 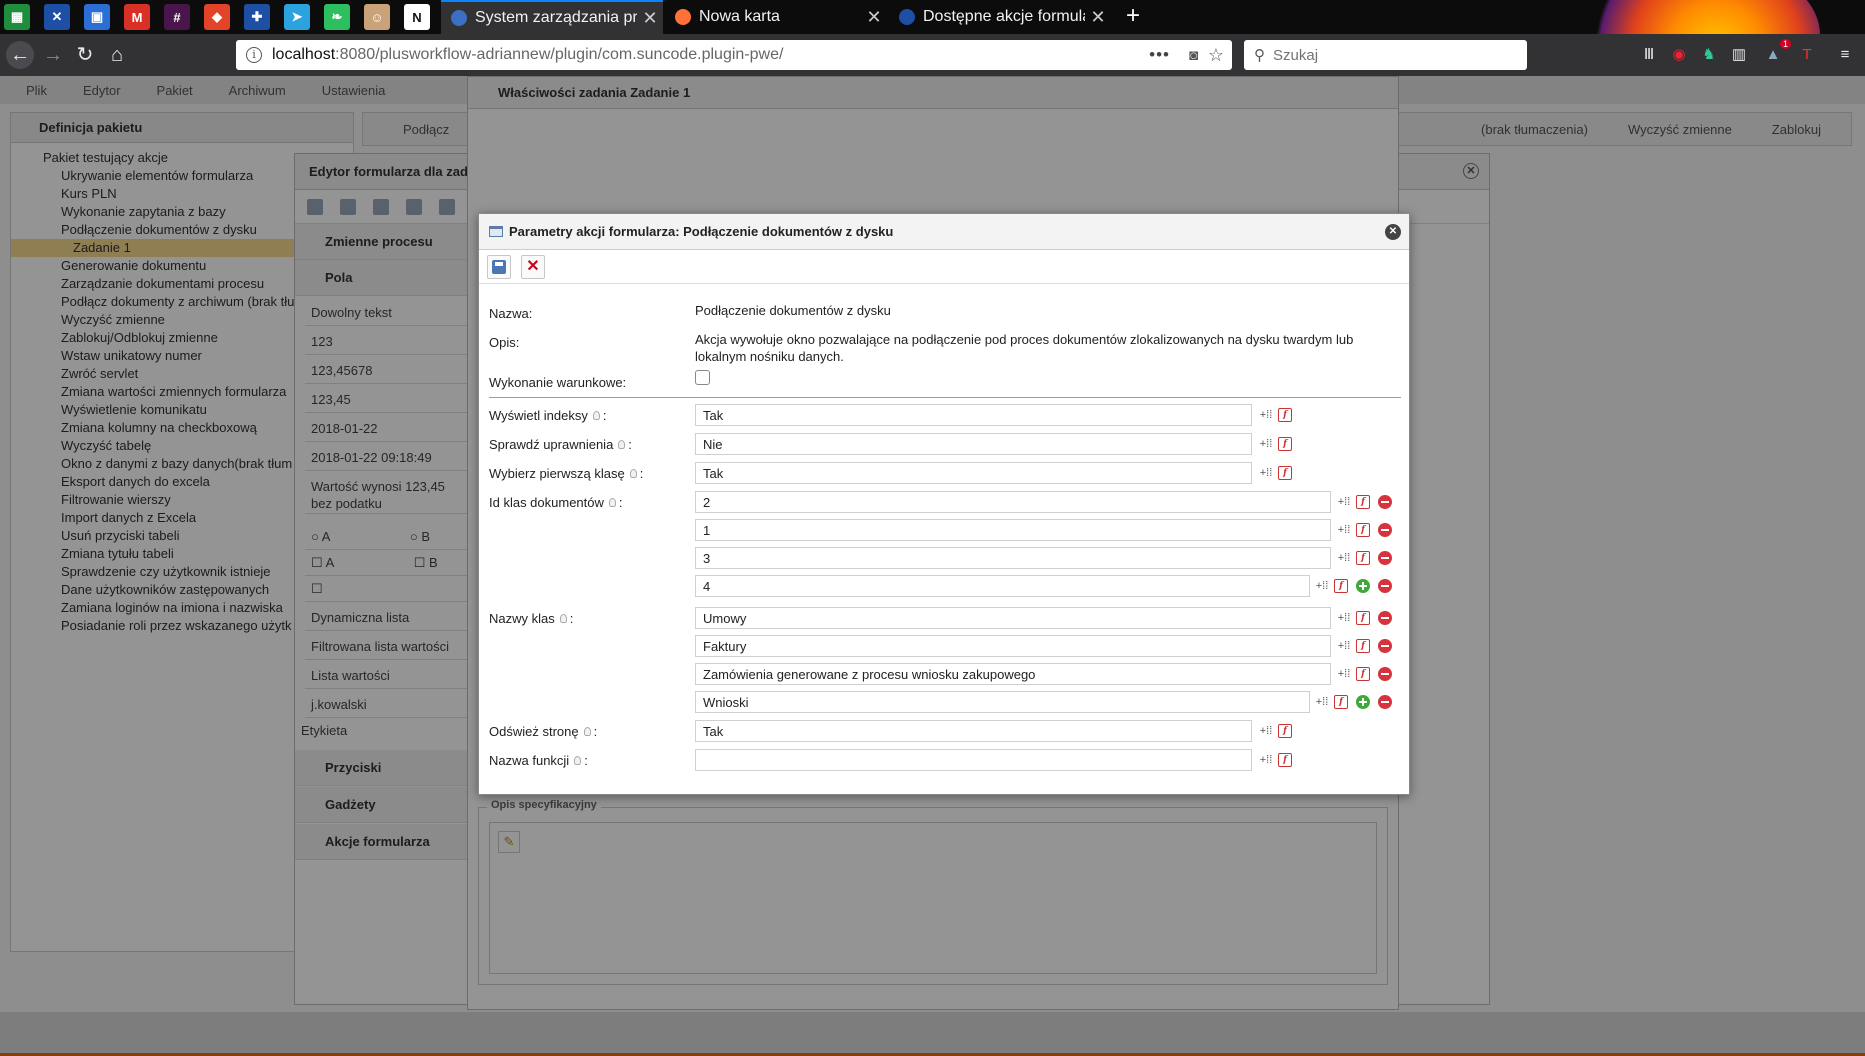 What do you see at coordinates (137, 17) in the screenshot?
I see `pinned-tab-gmail-icon: M` at bounding box center [137, 17].